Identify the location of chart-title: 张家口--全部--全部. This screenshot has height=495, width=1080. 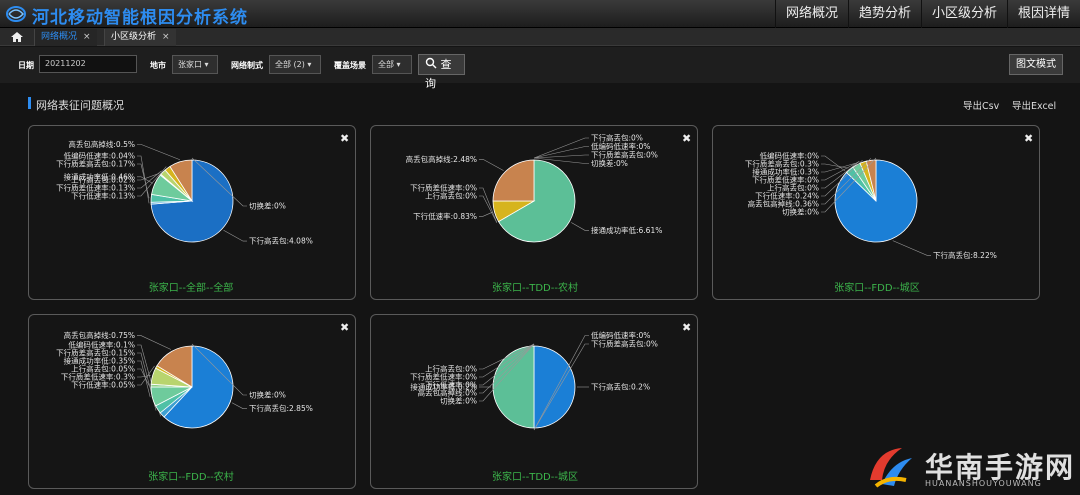
(191, 288).